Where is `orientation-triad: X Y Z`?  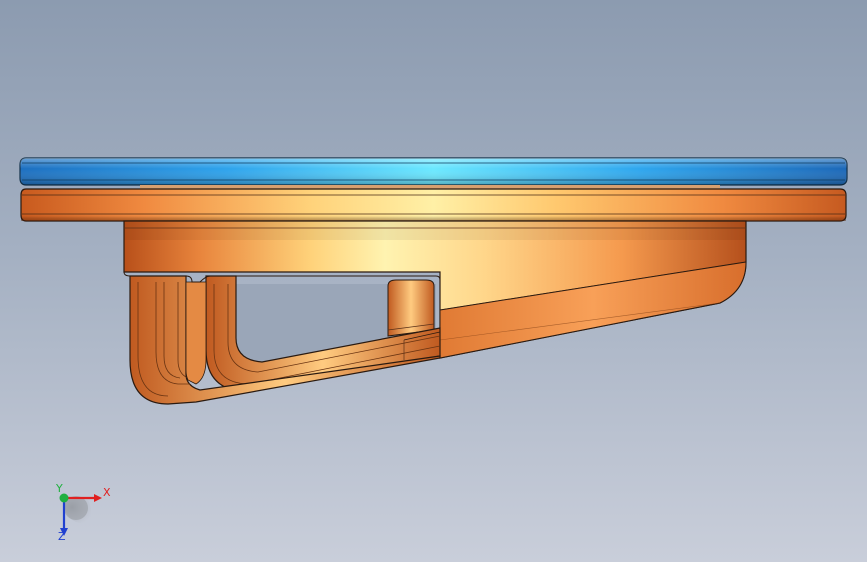
orientation-triad: X Y Z is located at coordinates (84, 515).